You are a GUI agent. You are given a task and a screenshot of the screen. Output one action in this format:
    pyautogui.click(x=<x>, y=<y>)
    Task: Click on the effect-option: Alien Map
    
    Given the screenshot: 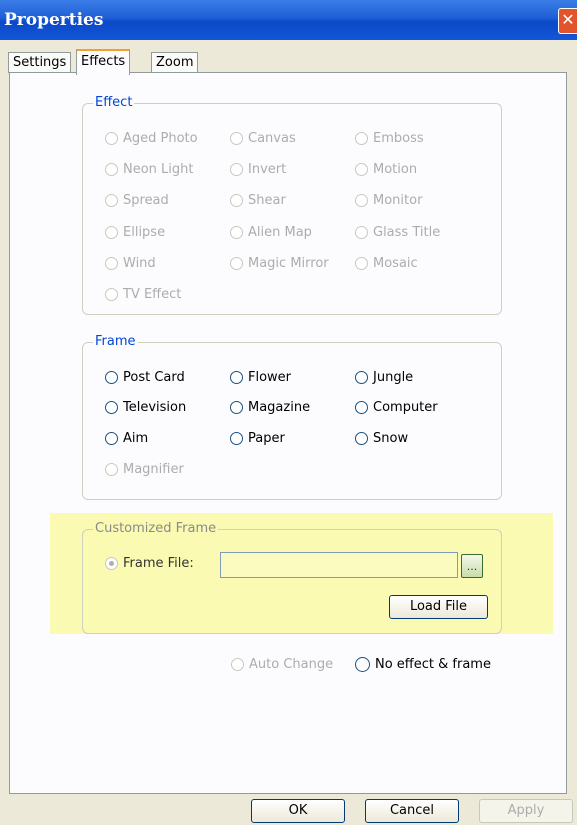 What is the action you would take?
    pyautogui.click(x=271, y=232)
    